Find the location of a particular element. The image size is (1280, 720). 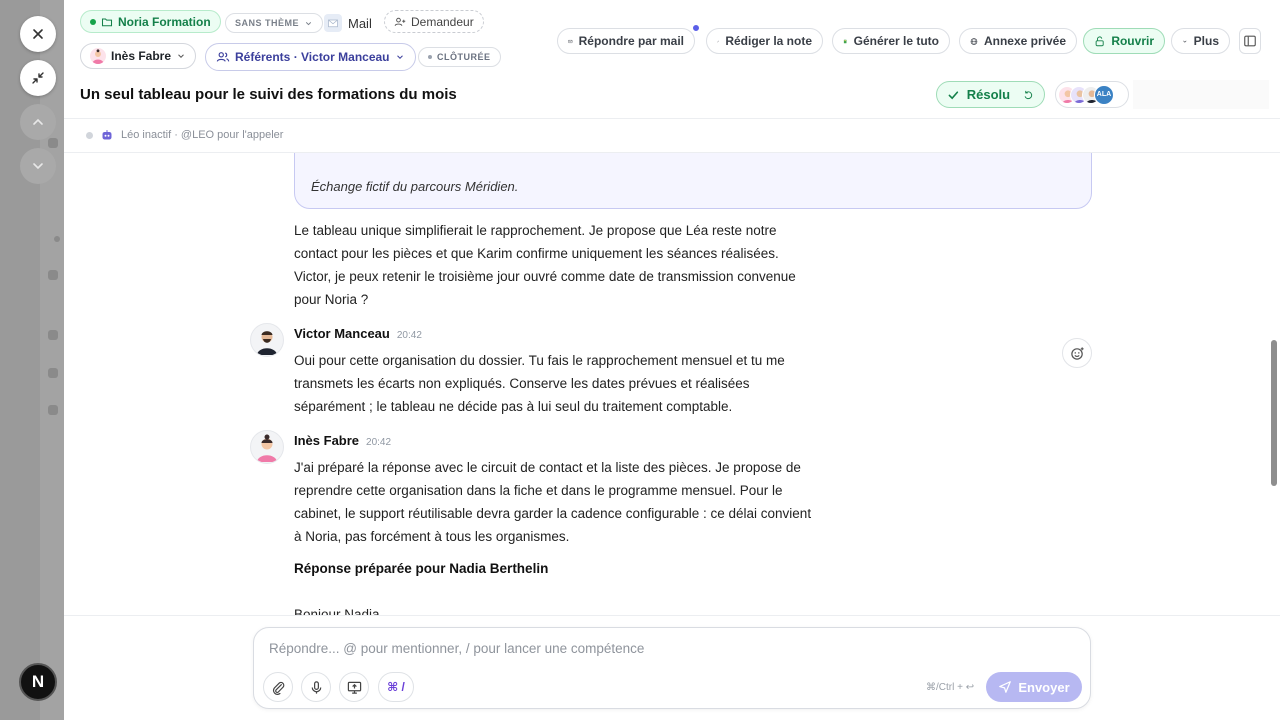

voice-button is located at coordinates (316, 687).